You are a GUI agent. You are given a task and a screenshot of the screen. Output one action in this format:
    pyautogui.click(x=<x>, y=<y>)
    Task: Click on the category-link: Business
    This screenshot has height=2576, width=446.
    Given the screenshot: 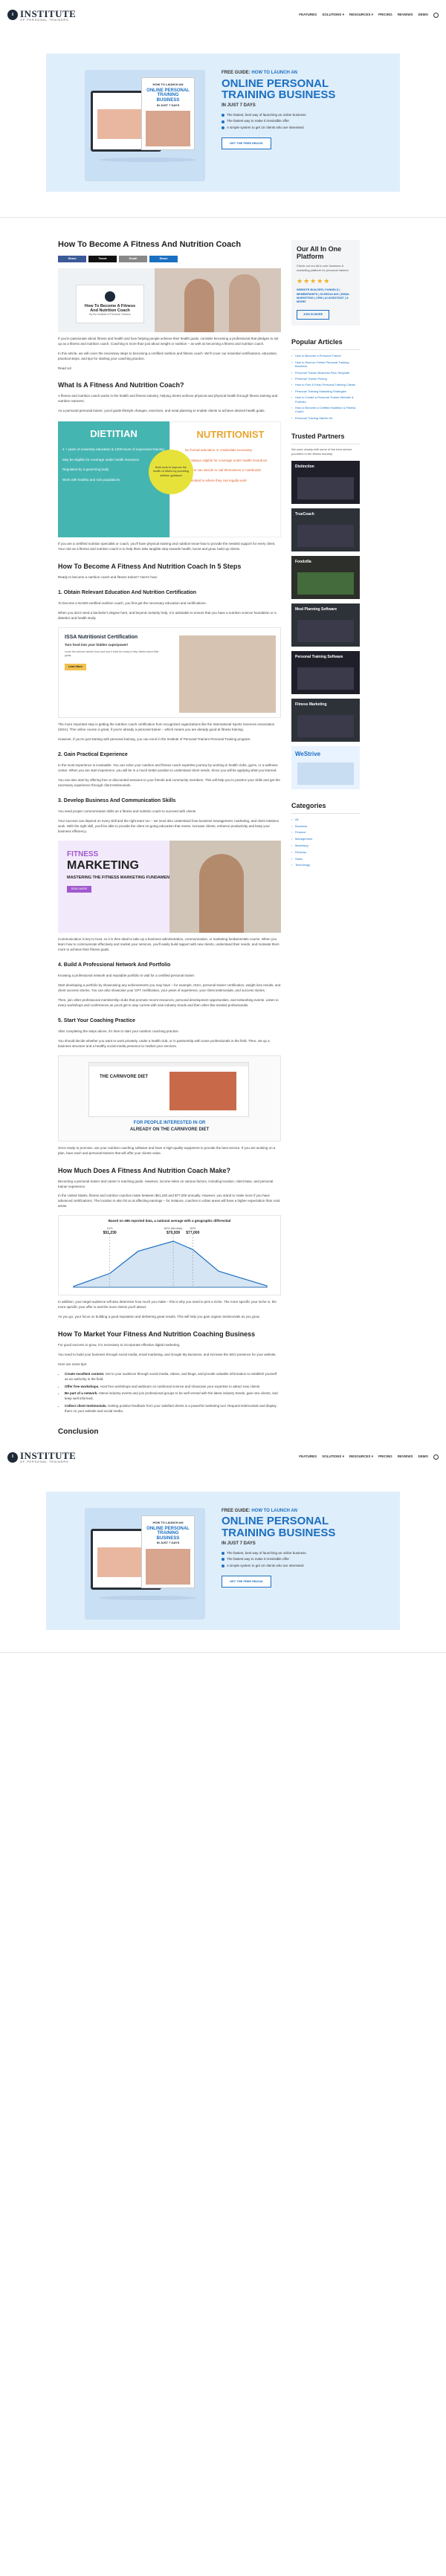 What is the action you would take?
    pyautogui.click(x=325, y=826)
    